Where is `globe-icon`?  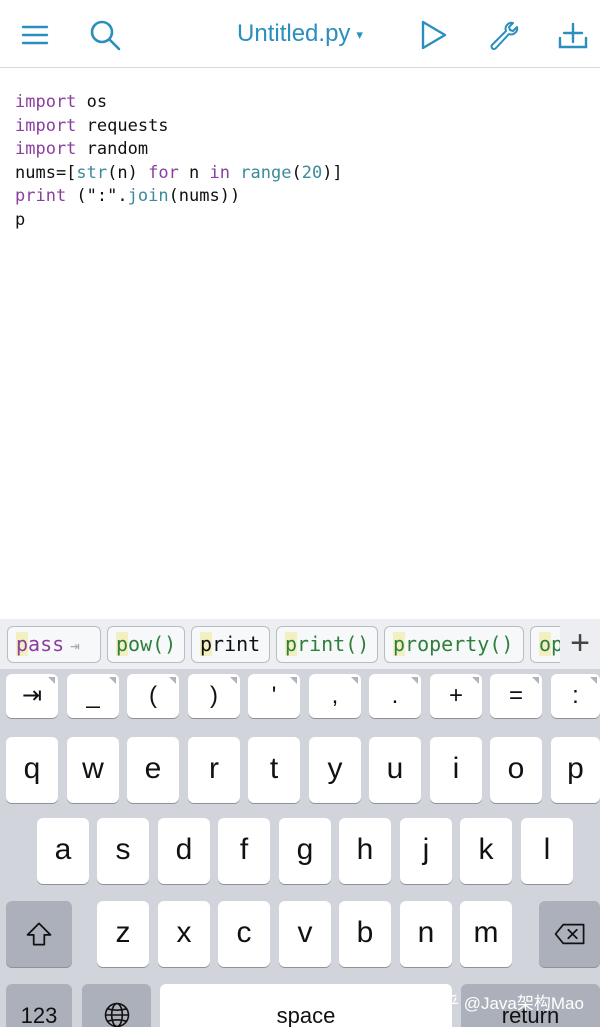 globe-icon is located at coordinates (116, 1014).